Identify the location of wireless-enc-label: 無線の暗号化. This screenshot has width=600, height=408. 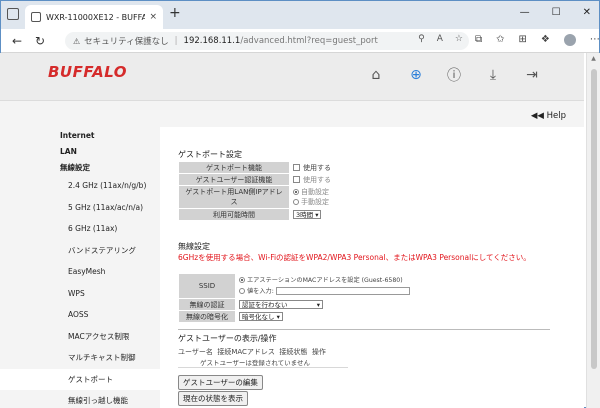
(207, 316).